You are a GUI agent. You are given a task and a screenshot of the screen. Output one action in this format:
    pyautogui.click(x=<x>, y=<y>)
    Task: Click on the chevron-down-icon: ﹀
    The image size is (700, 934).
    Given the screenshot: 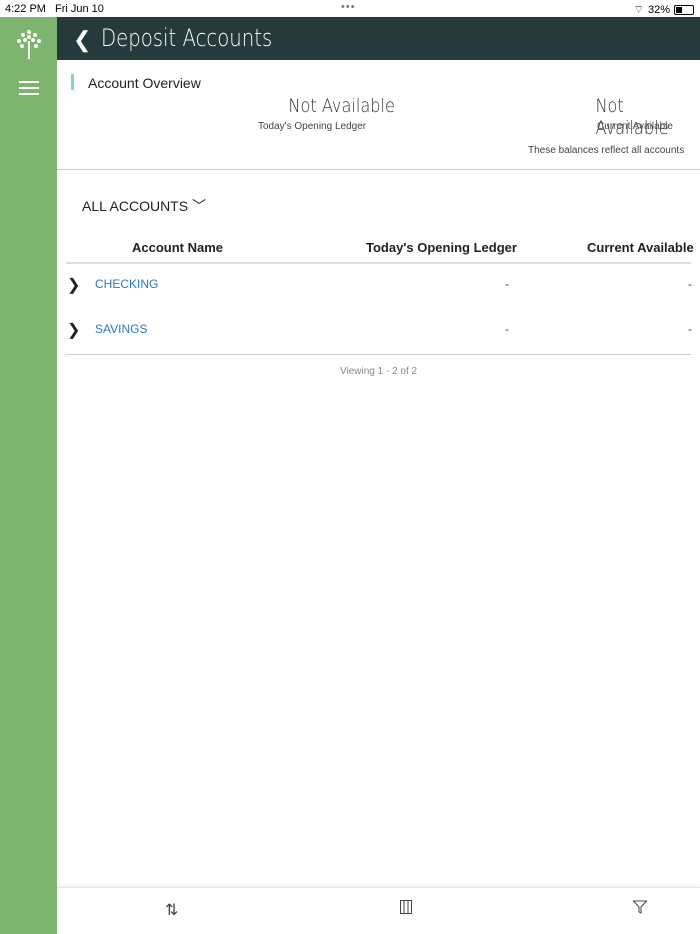 What is the action you would take?
    pyautogui.click(x=198, y=206)
    